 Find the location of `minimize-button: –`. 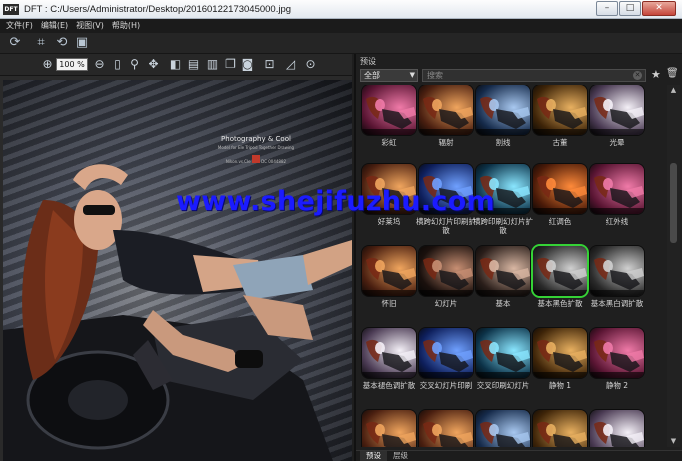

minimize-button: – is located at coordinates (607, 8).